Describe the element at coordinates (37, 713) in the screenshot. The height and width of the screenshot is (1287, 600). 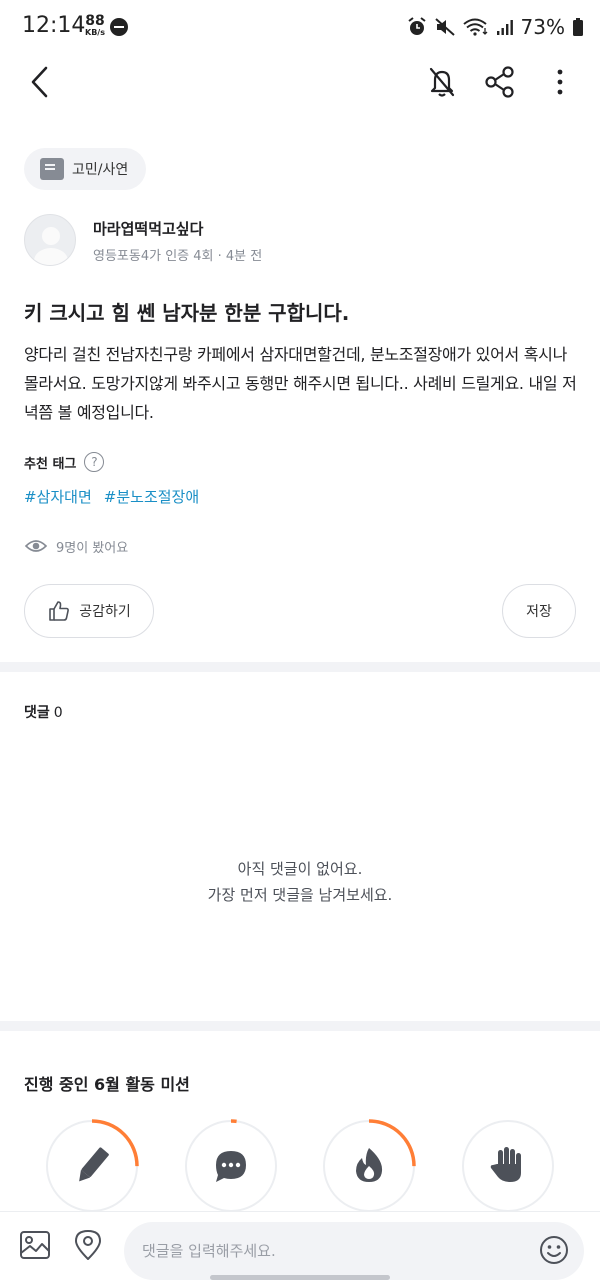
I see `comment-label: 댓글` at that location.